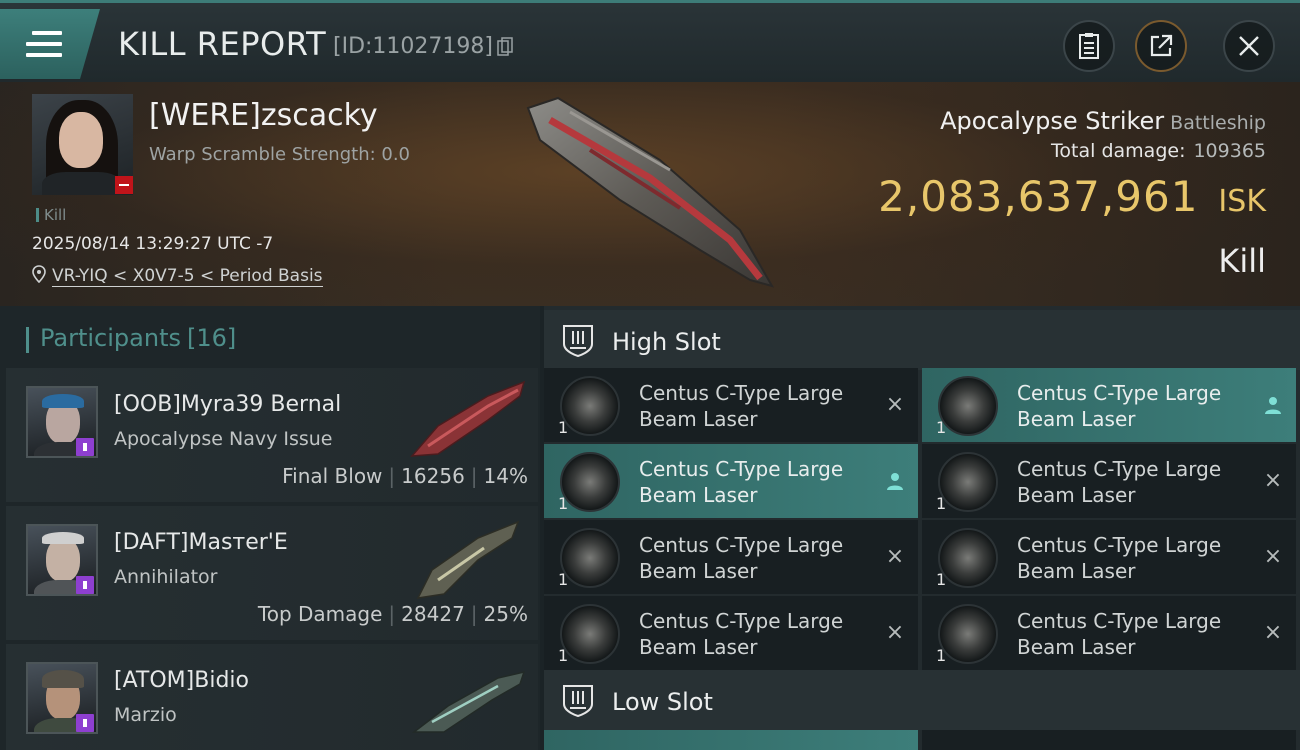 The height and width of the screenshot is (750, 1300). What do you see at coordinates (39, 274) in the screenshot?
I see `location-pin-icon` at bounding box center [39, 274].